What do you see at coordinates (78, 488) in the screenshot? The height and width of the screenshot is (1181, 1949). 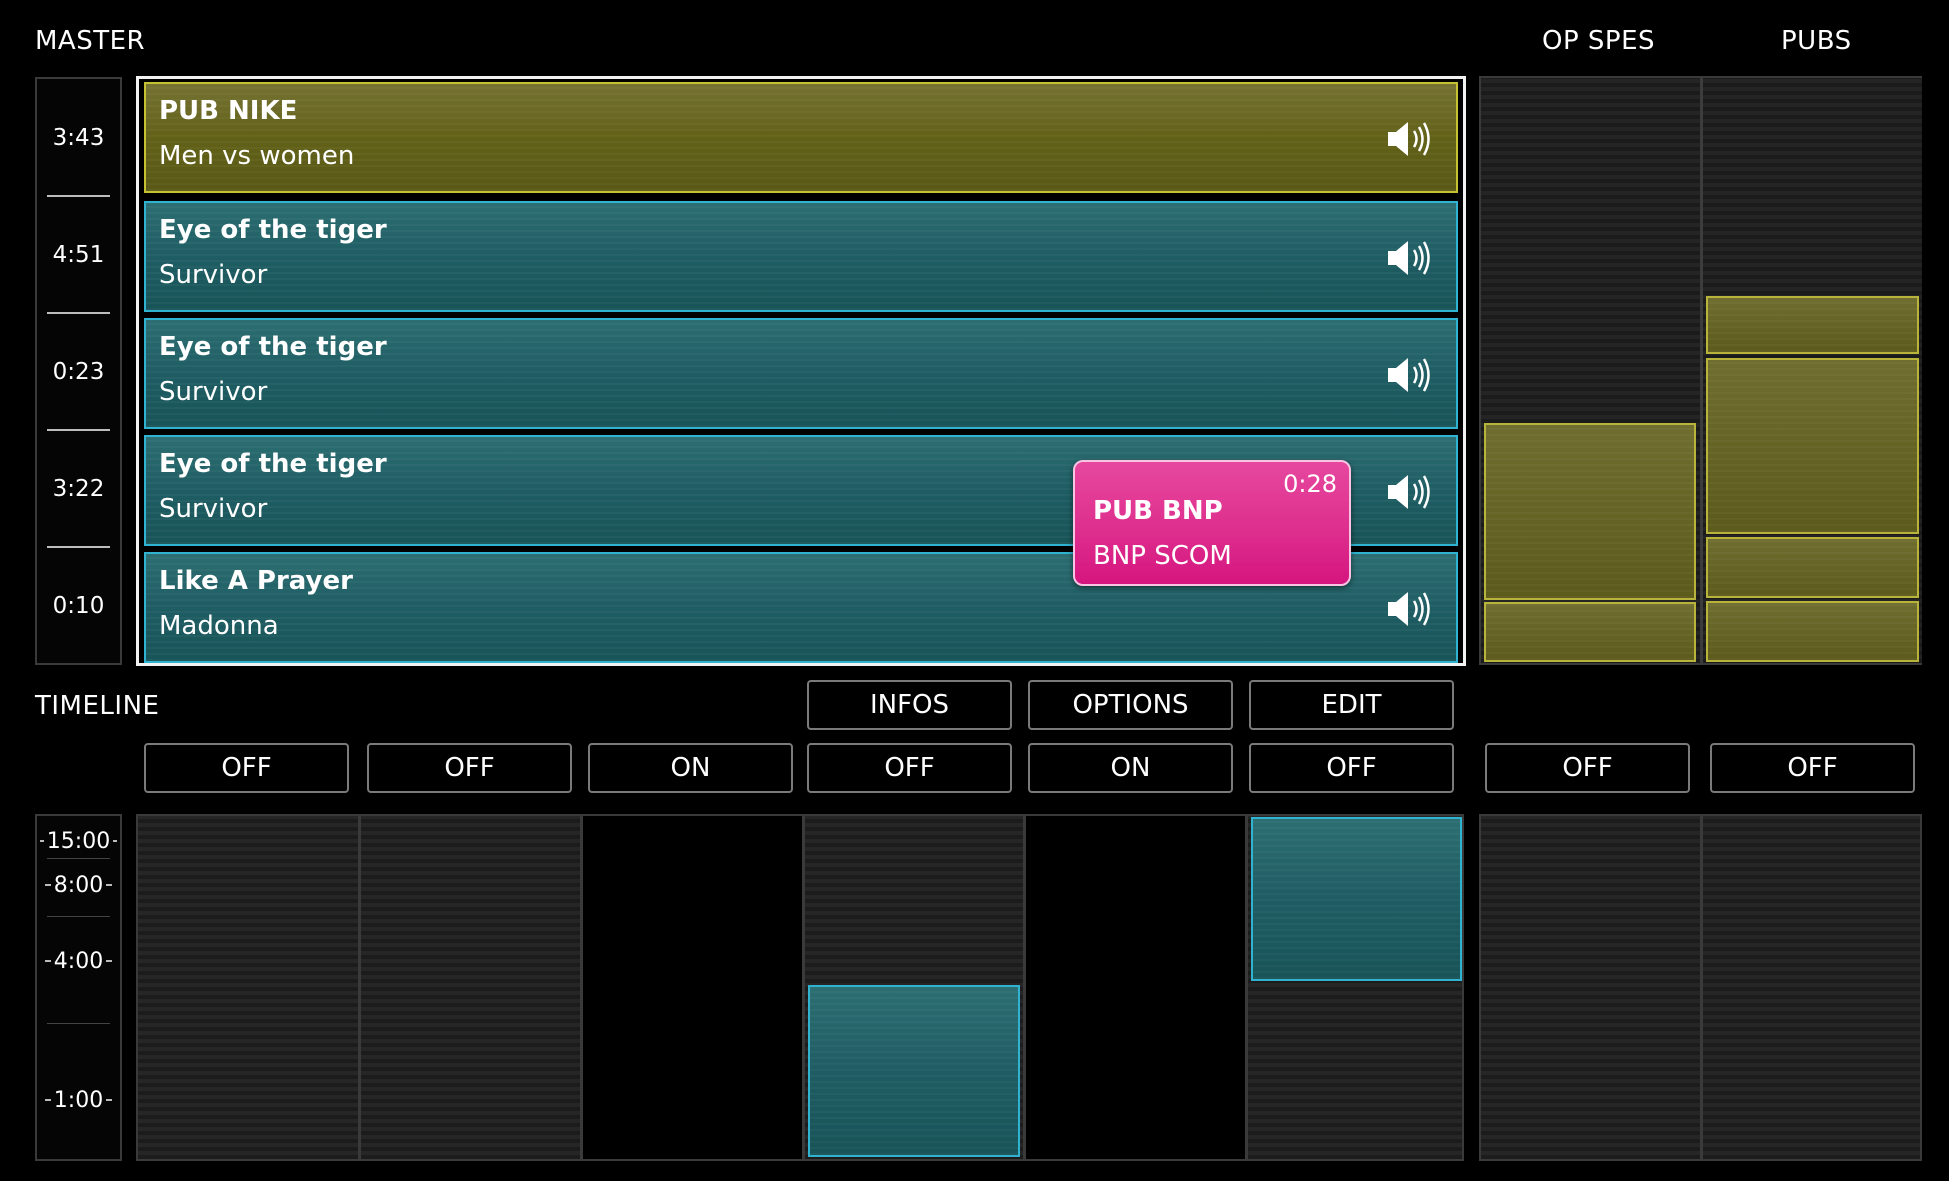 I see `master-time: 3:22` at bounding box center [78, 488].